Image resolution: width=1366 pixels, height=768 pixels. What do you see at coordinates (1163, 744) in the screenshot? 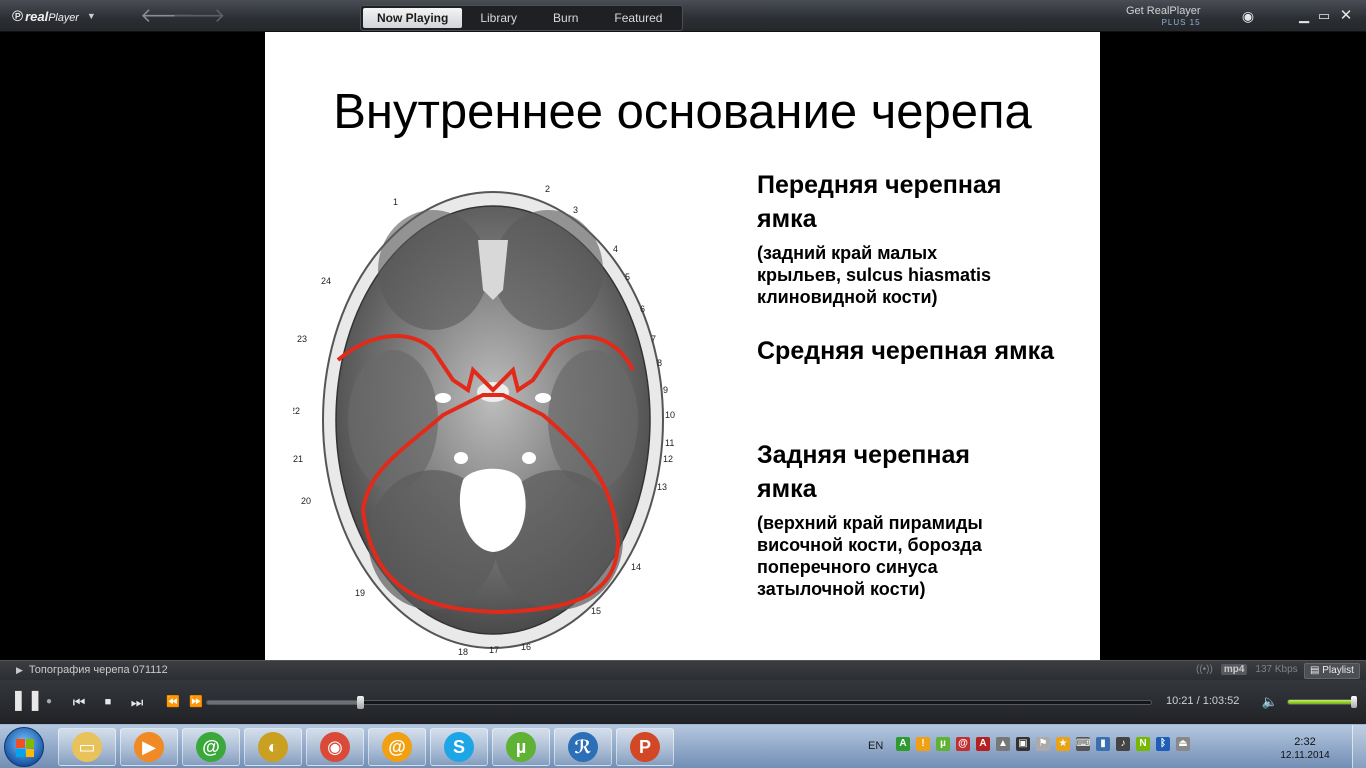
I see `tray-bluetooth-icon: ᛒ` at bounding box center [1163, 744].